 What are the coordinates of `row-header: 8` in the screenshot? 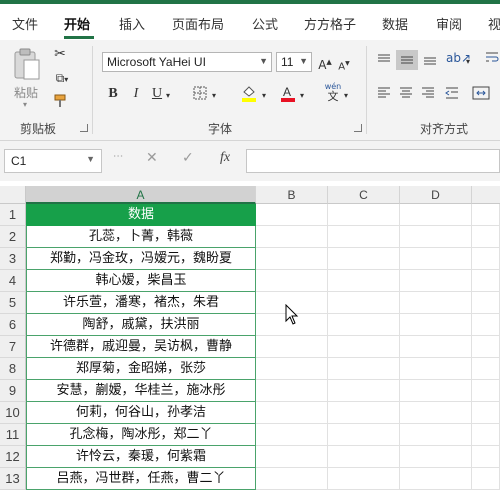 It's located at (13, 369).